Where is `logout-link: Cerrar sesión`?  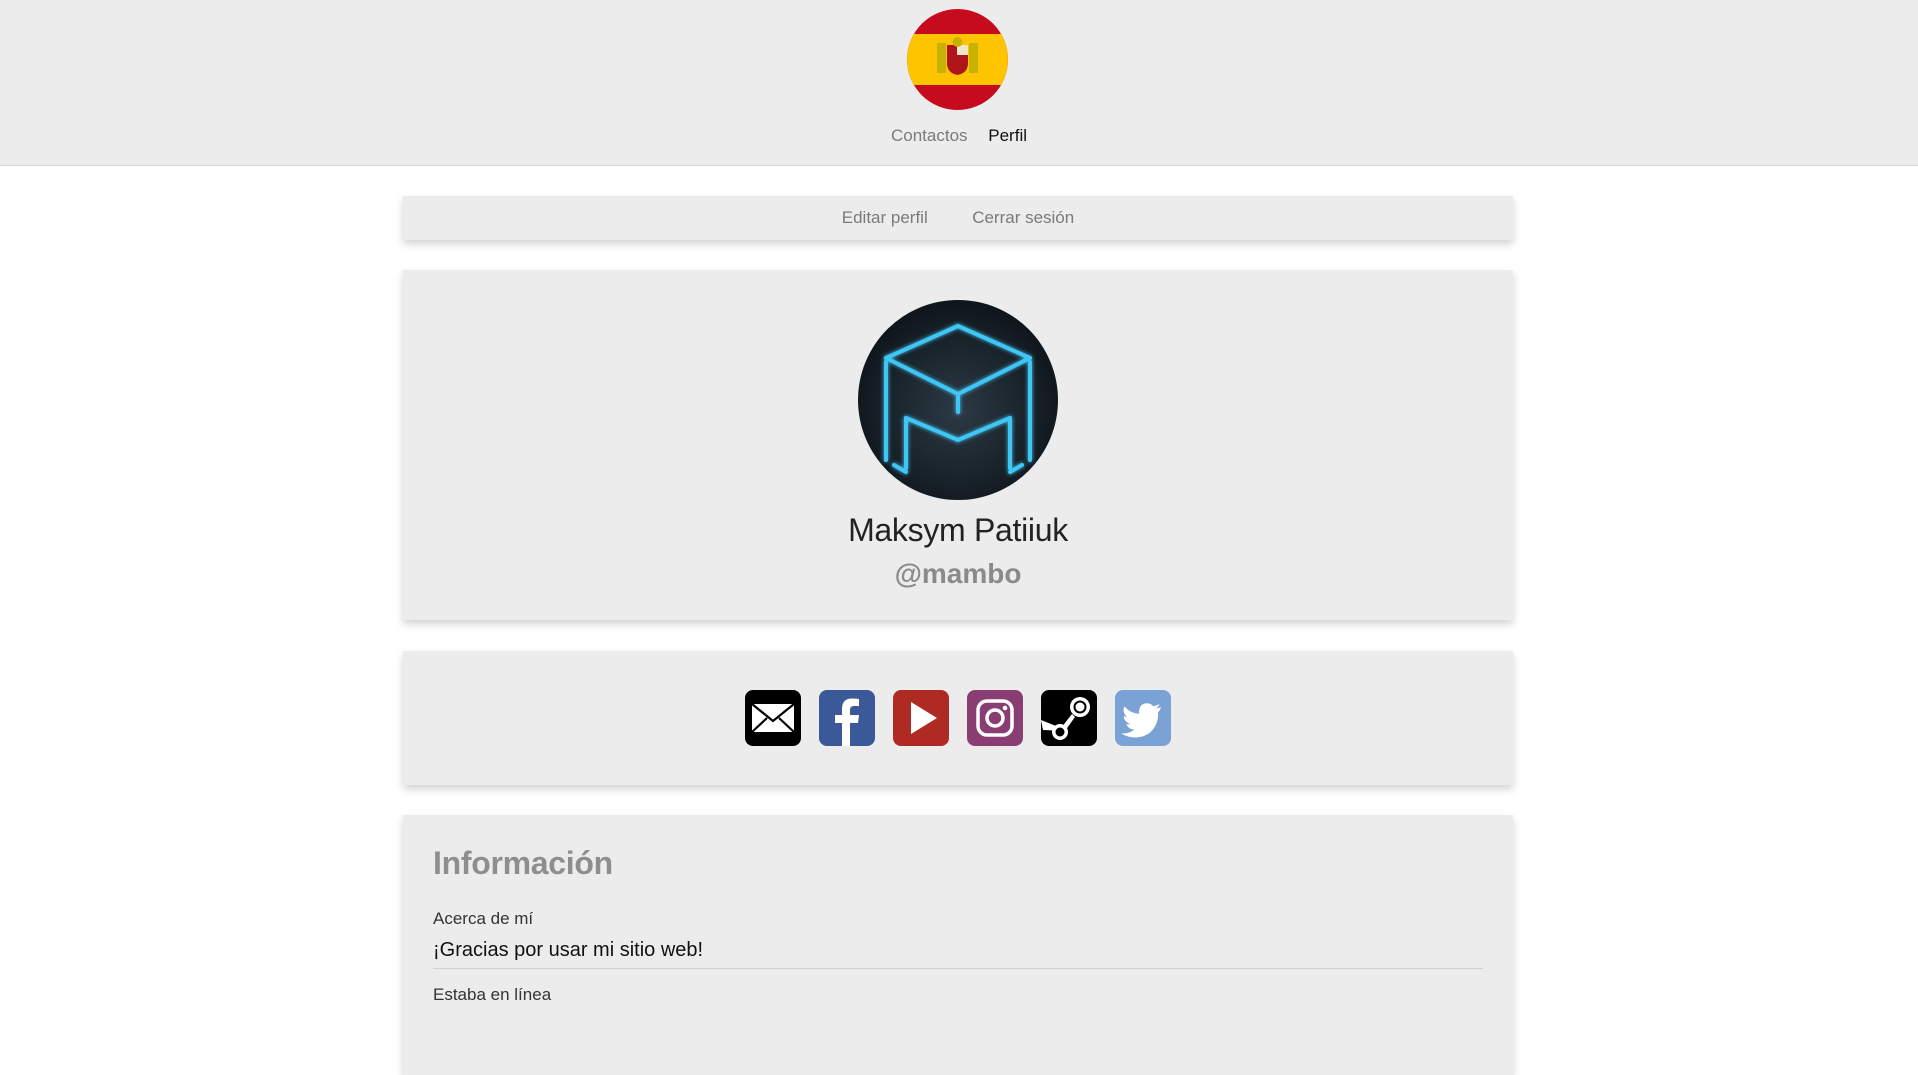 logout-link: Cerrar sesión is located at coordinates (1023, 218).